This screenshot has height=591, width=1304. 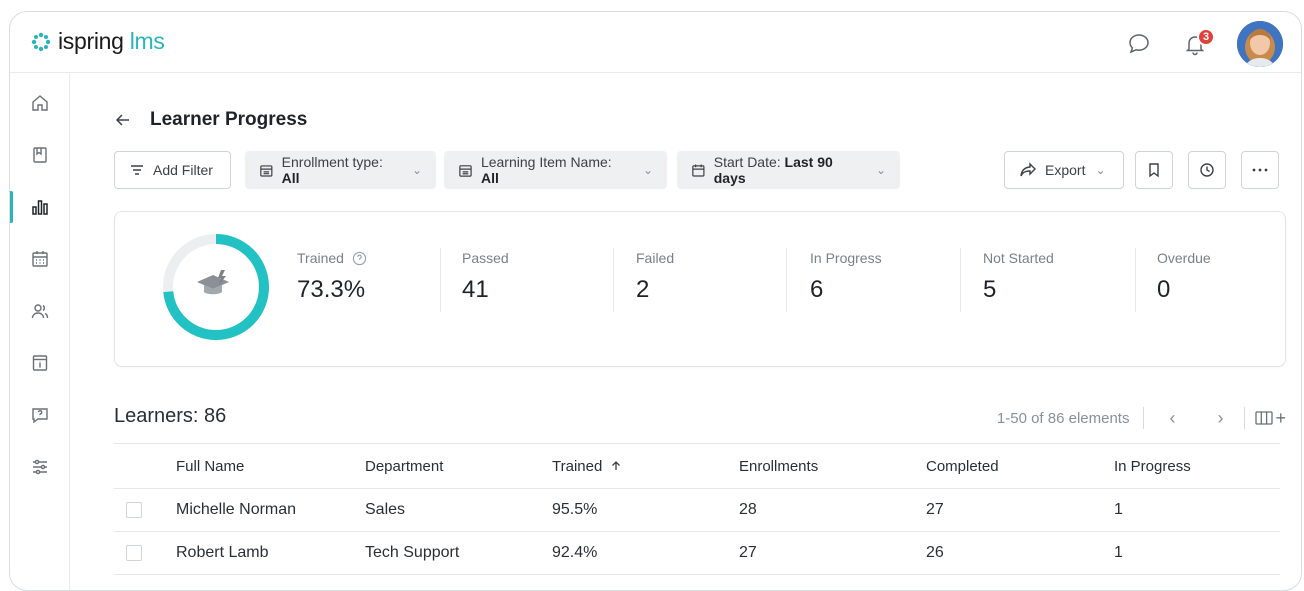 I want to click on more-options-button, so click(x=1260, y=170).